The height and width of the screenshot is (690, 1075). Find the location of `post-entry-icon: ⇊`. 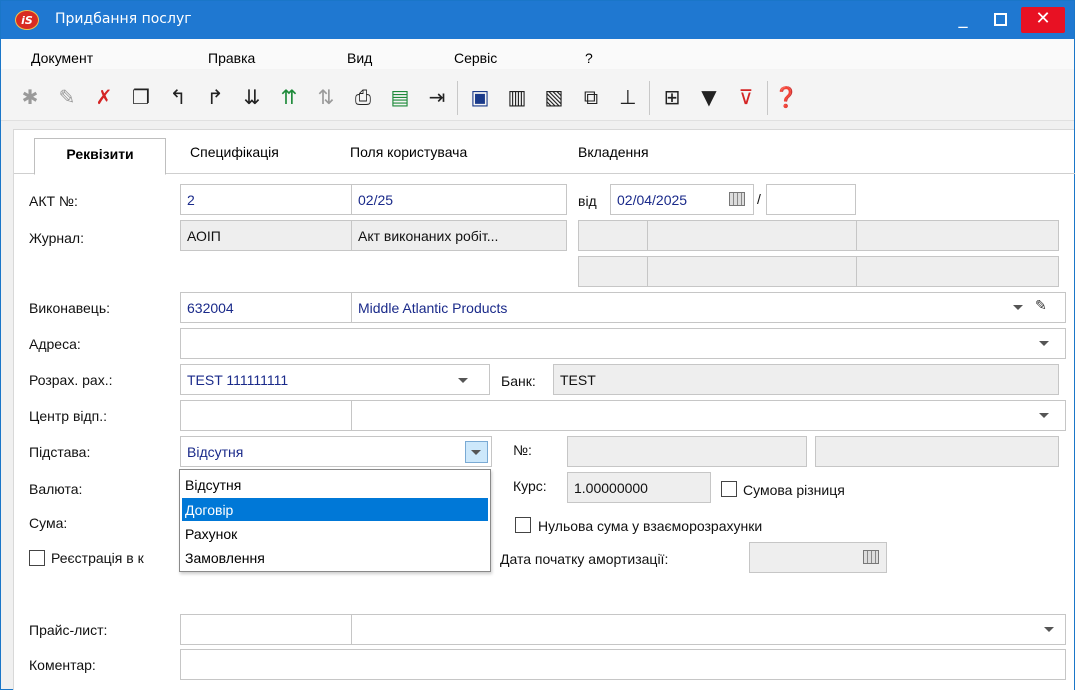

post-entry-icon: ⇊ is located at coordinates (252, 97).